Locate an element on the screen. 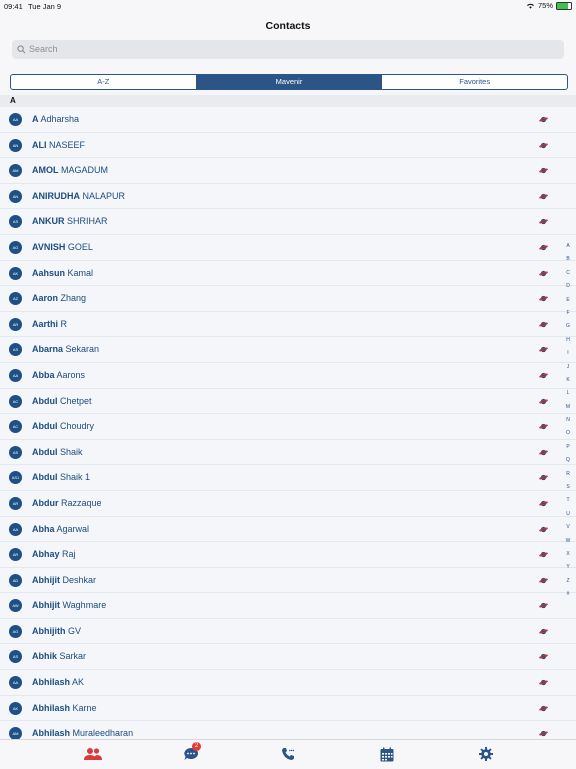 This screenshot has height=769, width=576. index-letter: # is located at coordinates (568, 594).